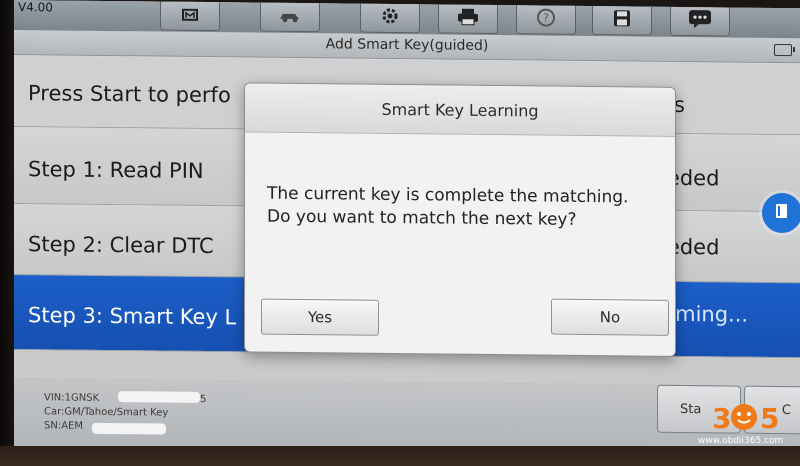 The image size is (800, 466). Describe the element at coordinates (63, 426) in the screenshot. I see `serial-number-text: SN:AEM` at that location.